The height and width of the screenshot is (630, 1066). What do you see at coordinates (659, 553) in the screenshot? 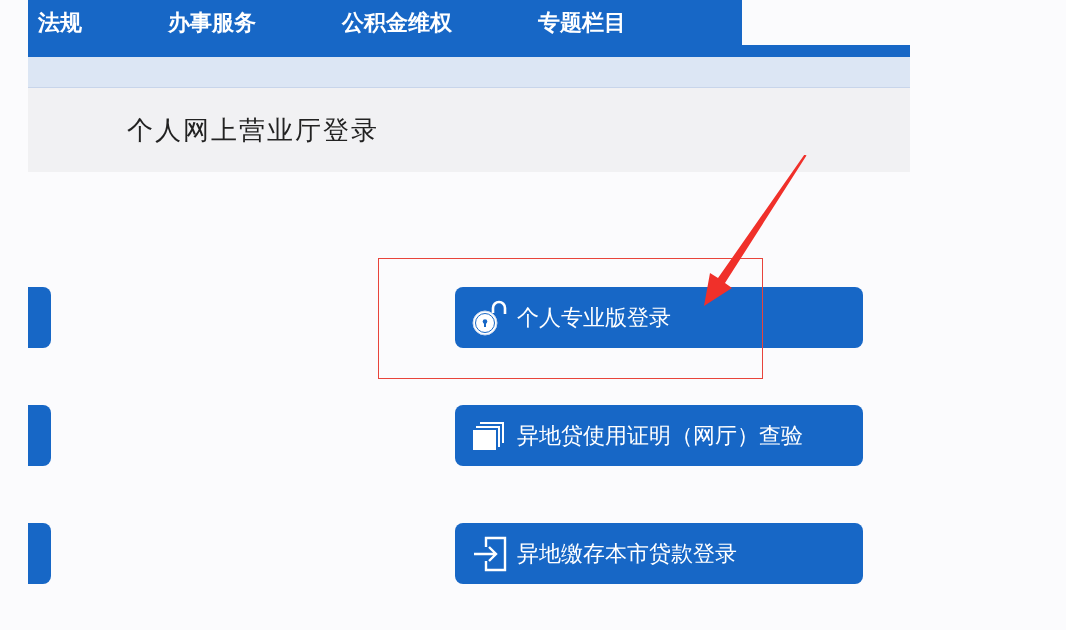
I see `login-button: 异地缴存本市贷款登录` at bounding box center [659, 553].